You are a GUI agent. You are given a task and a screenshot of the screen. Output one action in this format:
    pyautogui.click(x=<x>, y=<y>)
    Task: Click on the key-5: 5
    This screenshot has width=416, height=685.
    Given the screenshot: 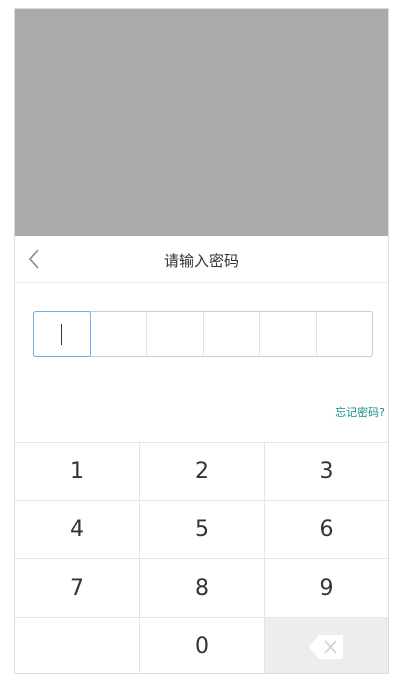 What is the action you would take?
    pyautogui.click(x=202, y=530)
    